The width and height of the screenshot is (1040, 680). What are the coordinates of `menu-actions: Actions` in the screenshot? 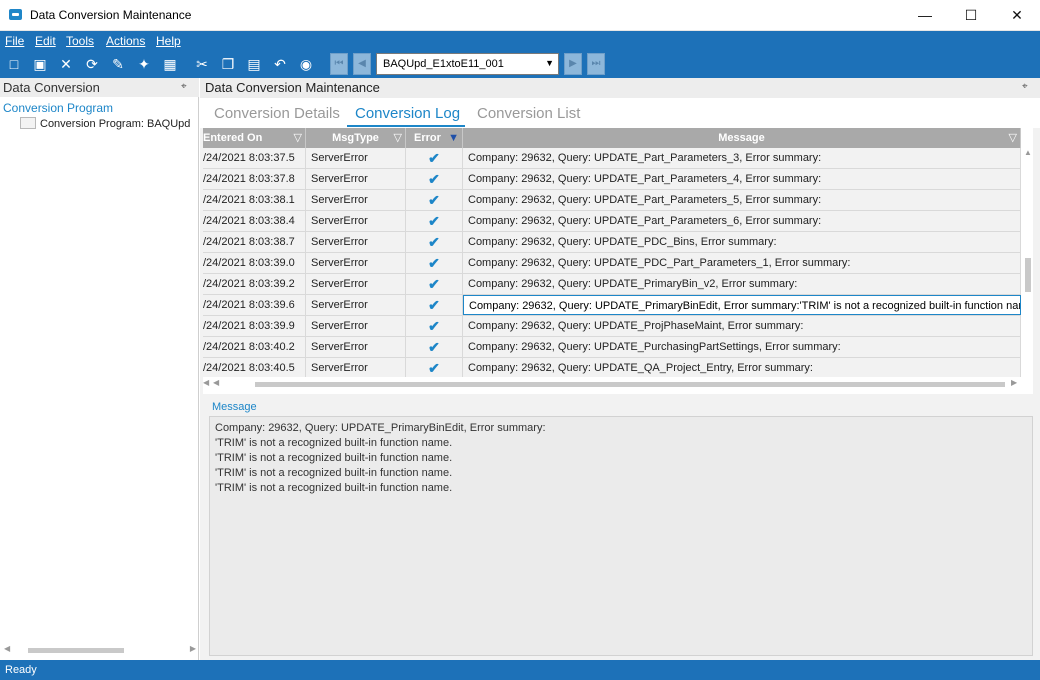 It's located at (125, 41).